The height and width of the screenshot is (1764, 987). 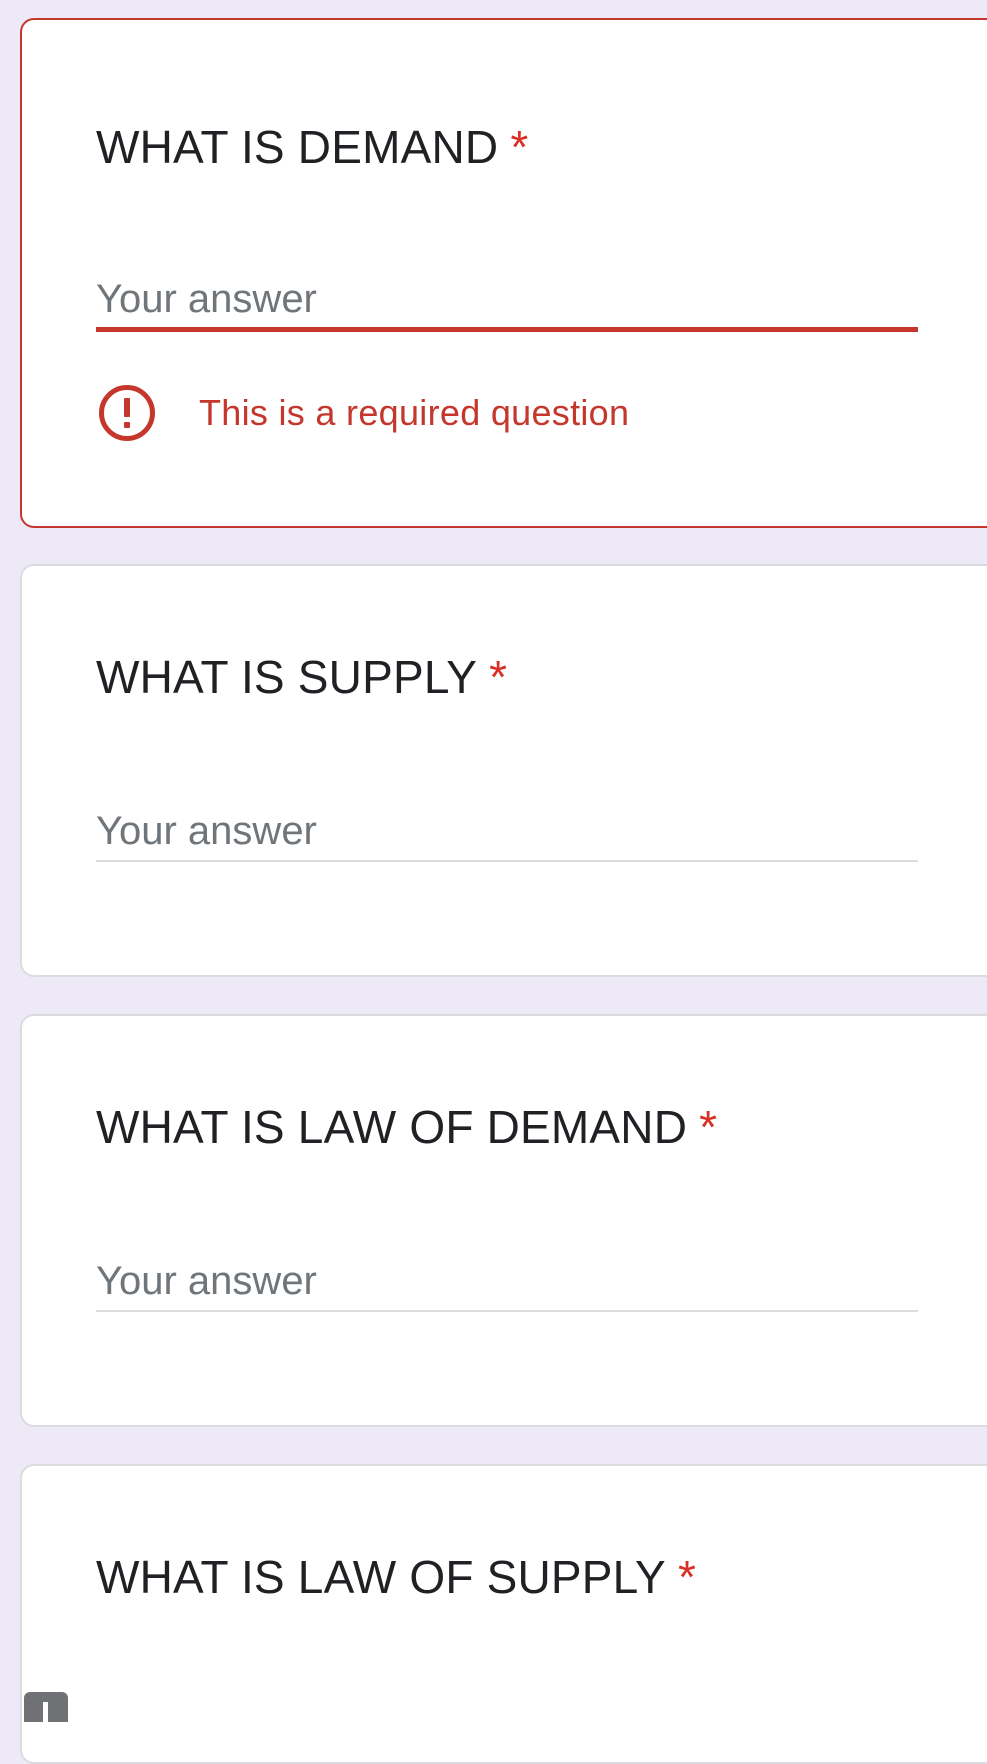 I want to click on error-circle-icon, so click(x=127, y=413).